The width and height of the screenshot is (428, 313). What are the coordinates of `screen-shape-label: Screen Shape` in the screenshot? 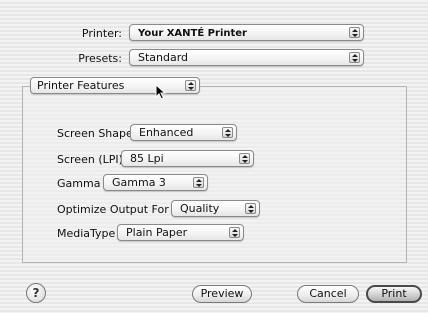 It's located at (95, 133).